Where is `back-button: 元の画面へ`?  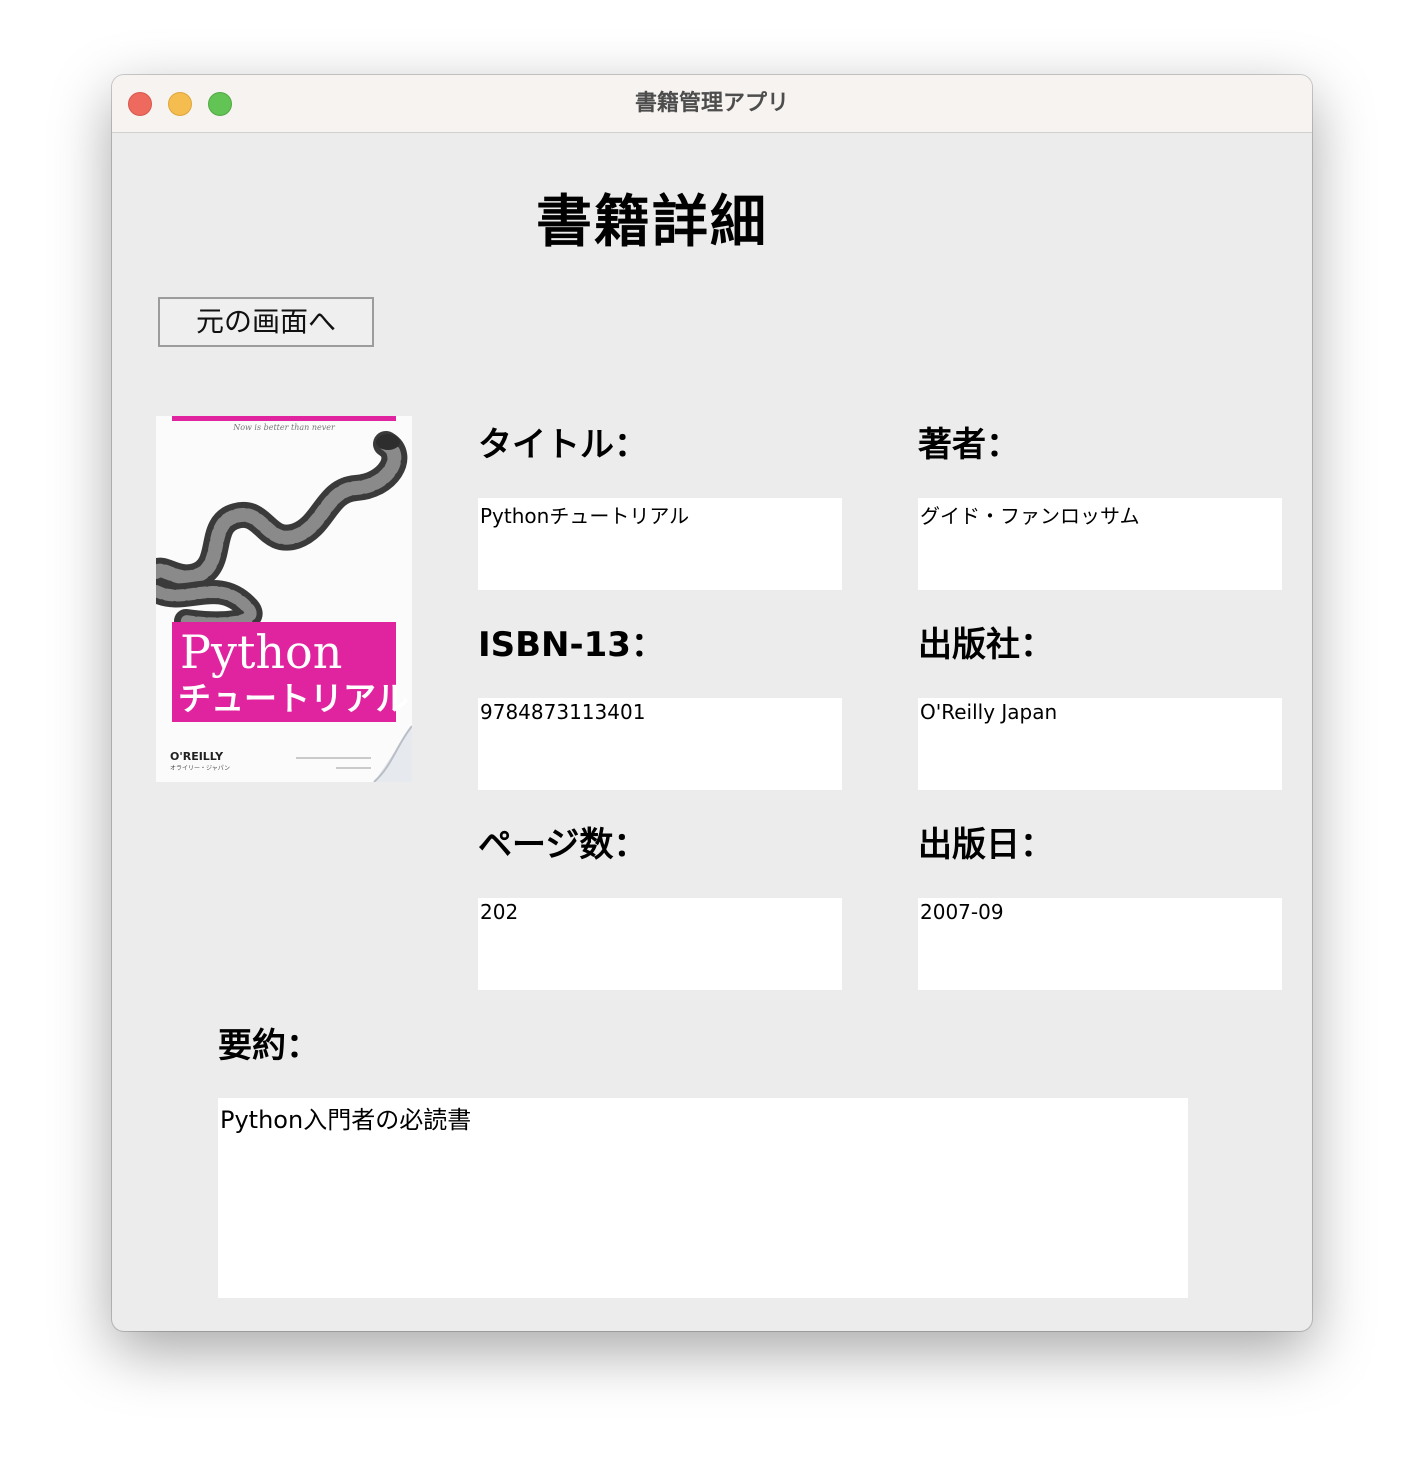 back-button: 元の画面へ is located at coordinates (266, 322).